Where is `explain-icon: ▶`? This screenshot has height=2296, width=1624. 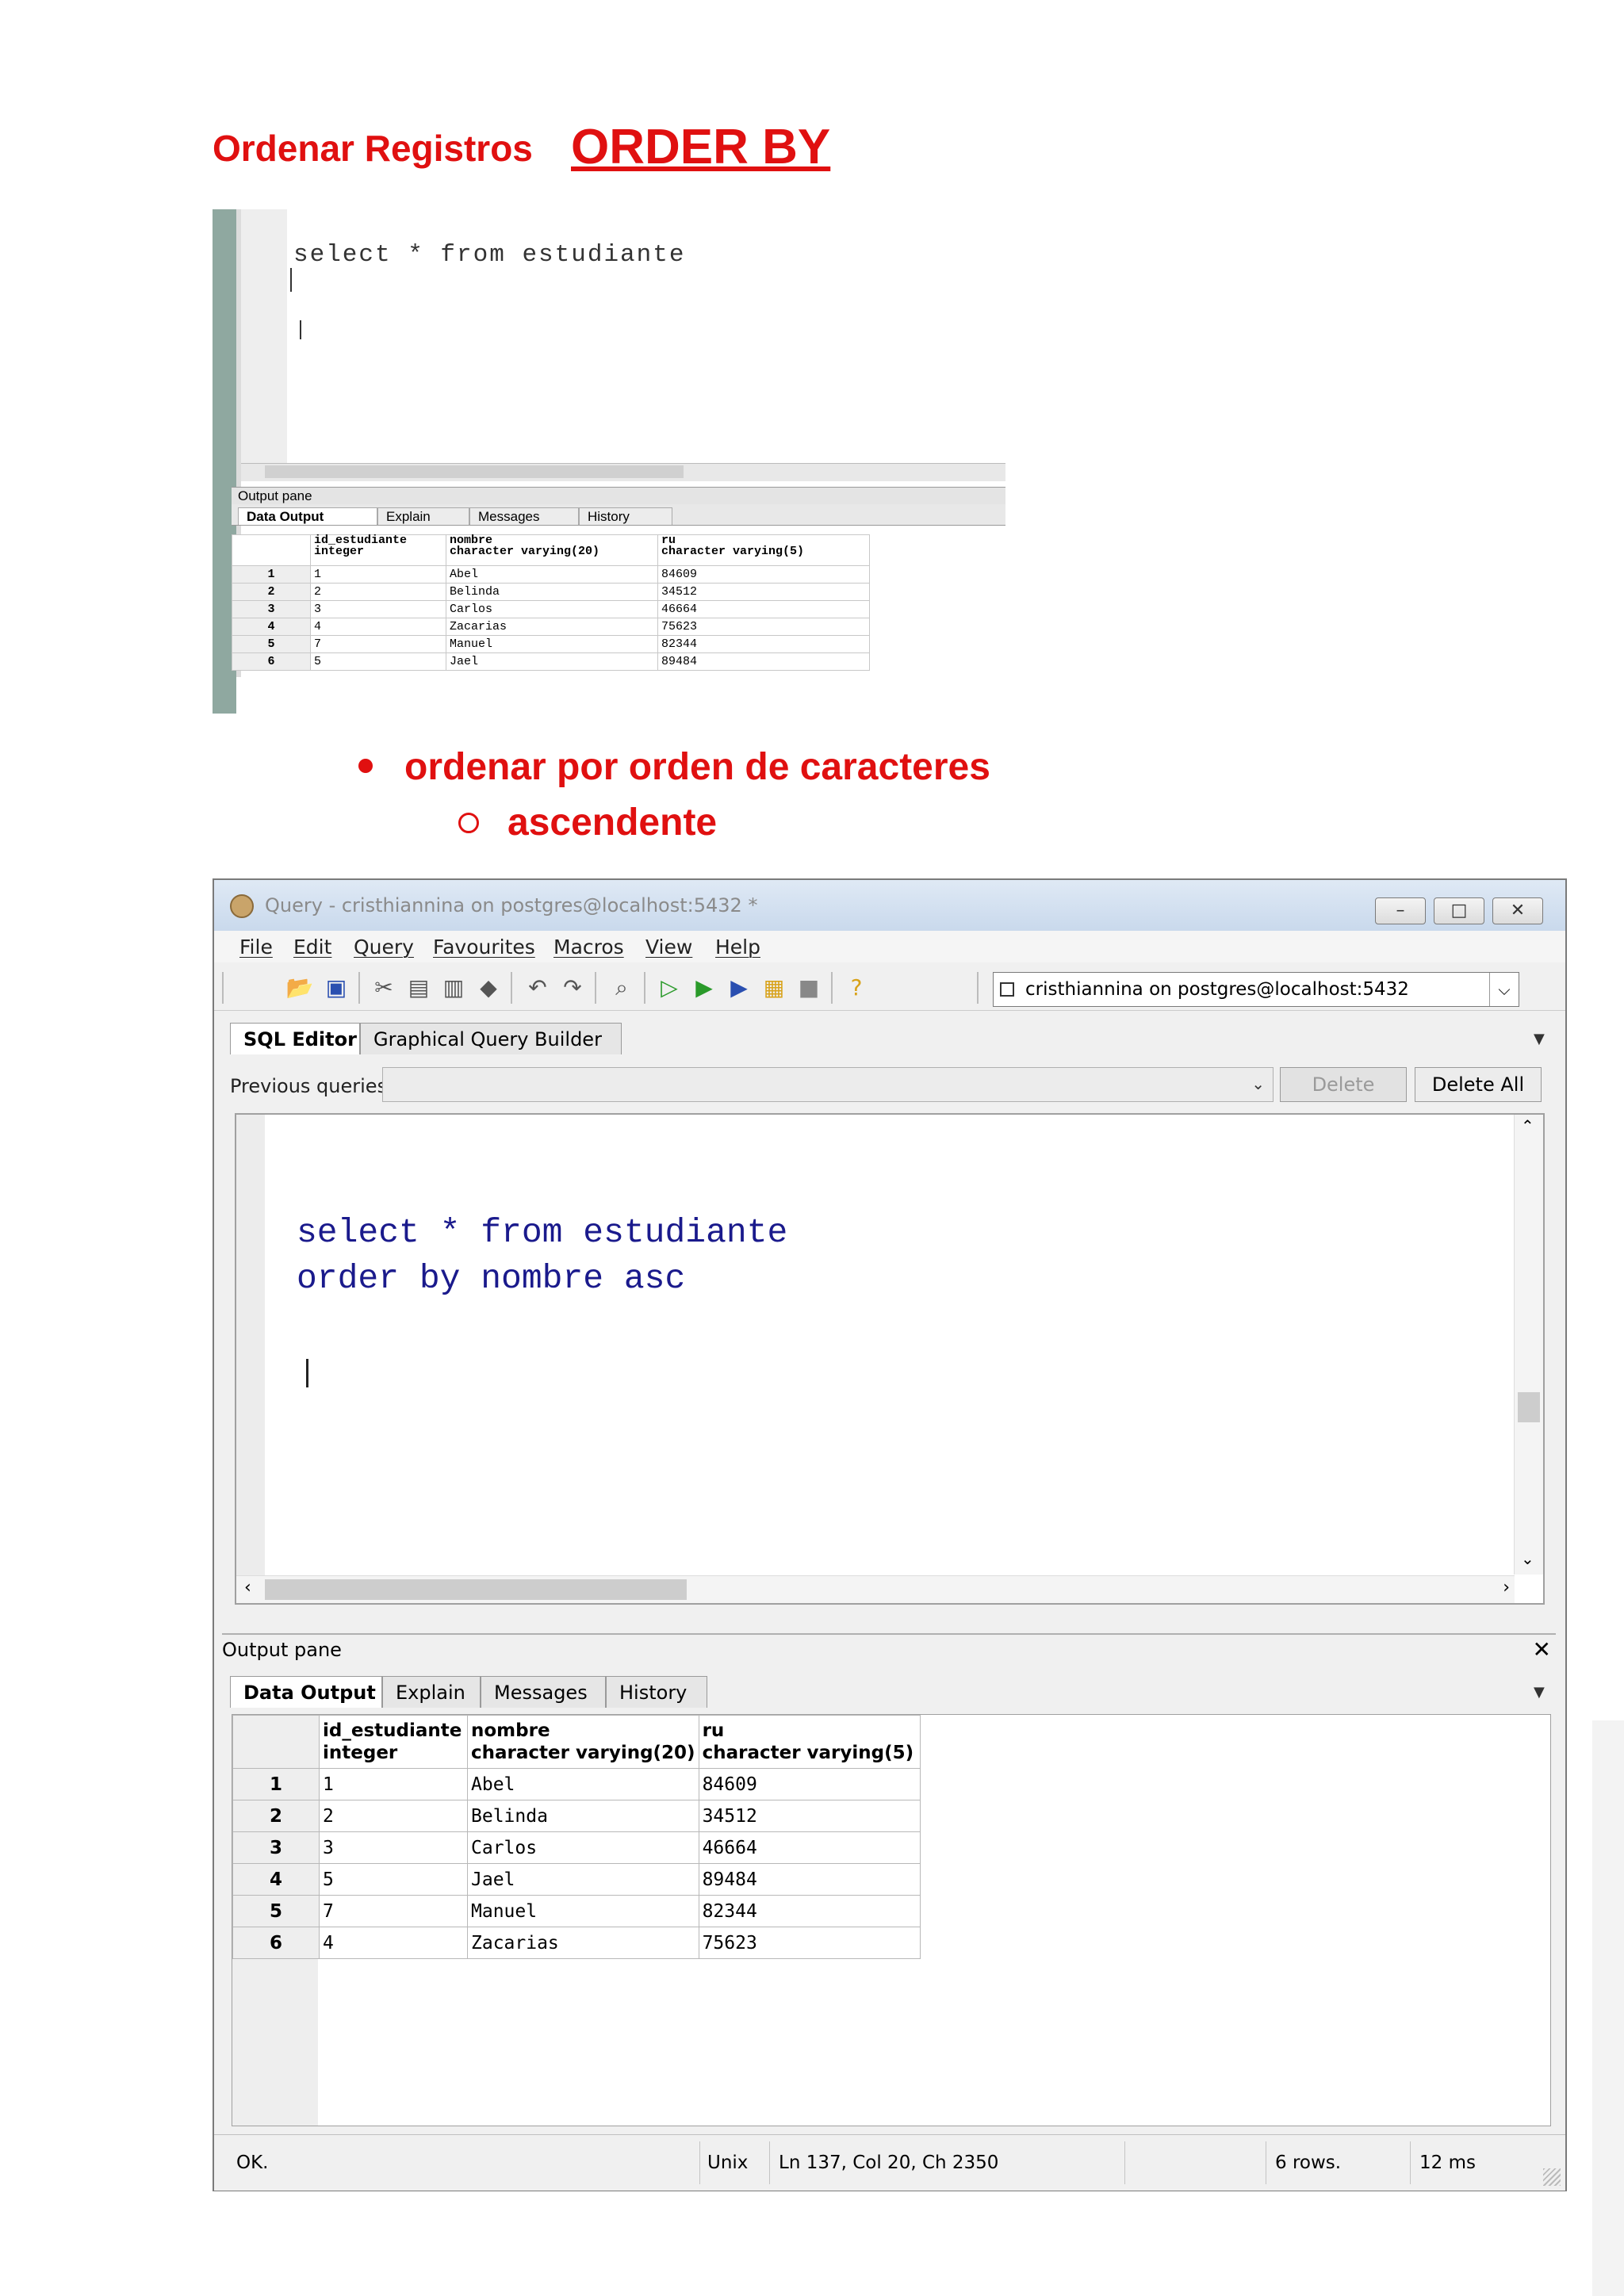
explain-icon: ▶ is located at coordinates (704, 988).